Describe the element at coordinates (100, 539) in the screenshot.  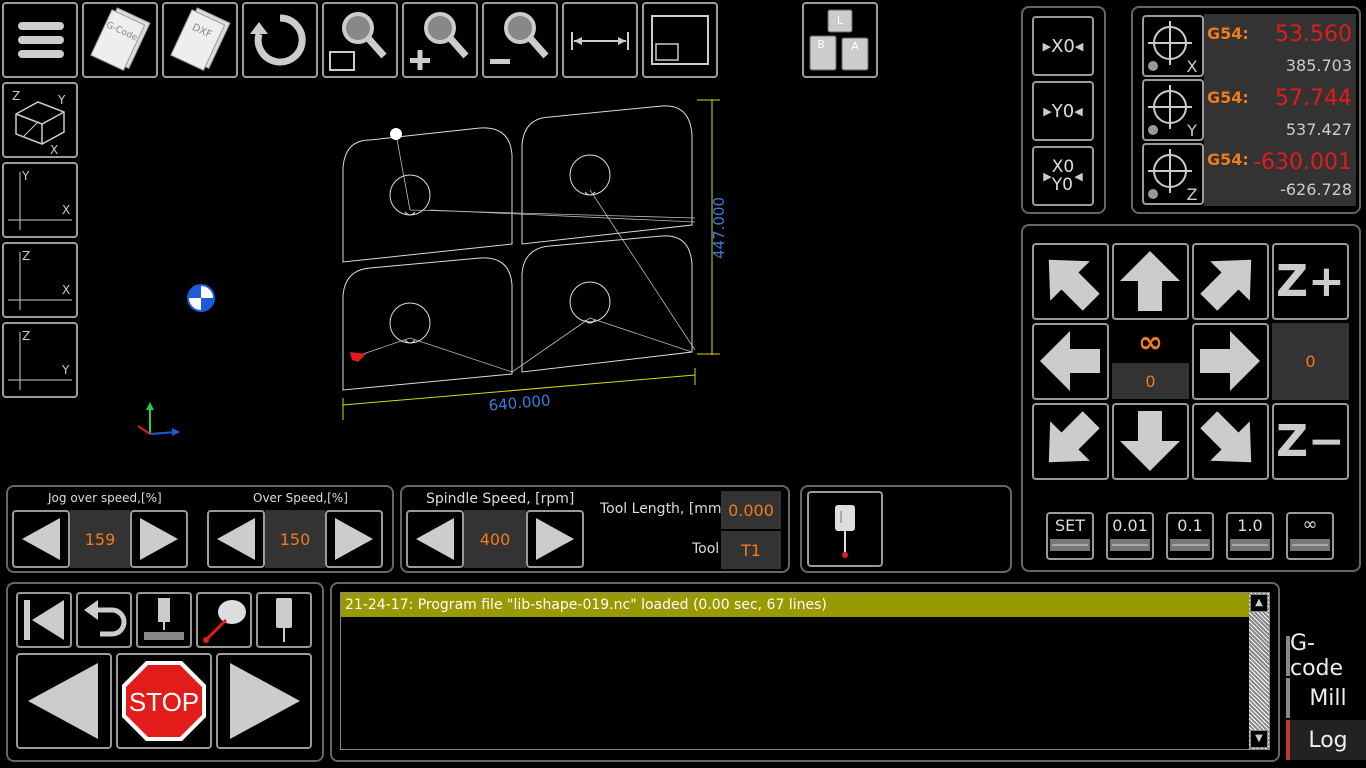
I see `jog-speed-value: 159` at that location.